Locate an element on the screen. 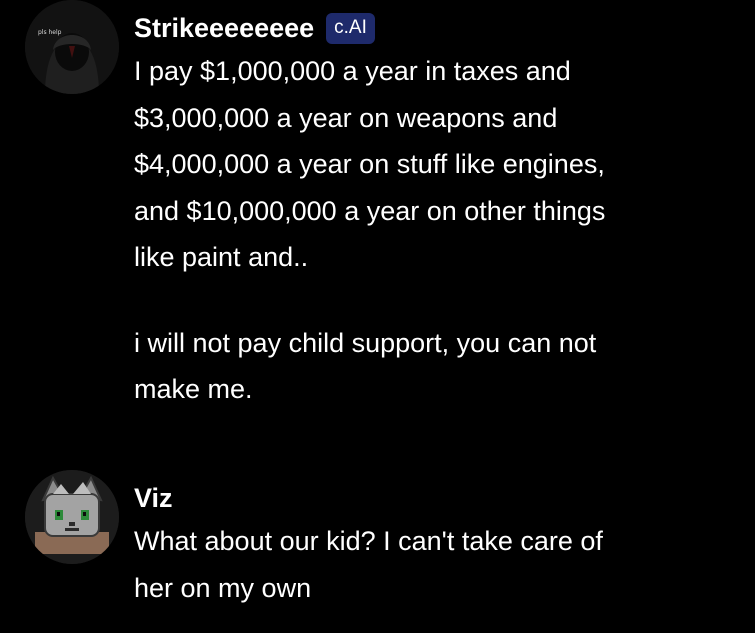  bot-avatar: pls help is located at coordinates (72, 47).